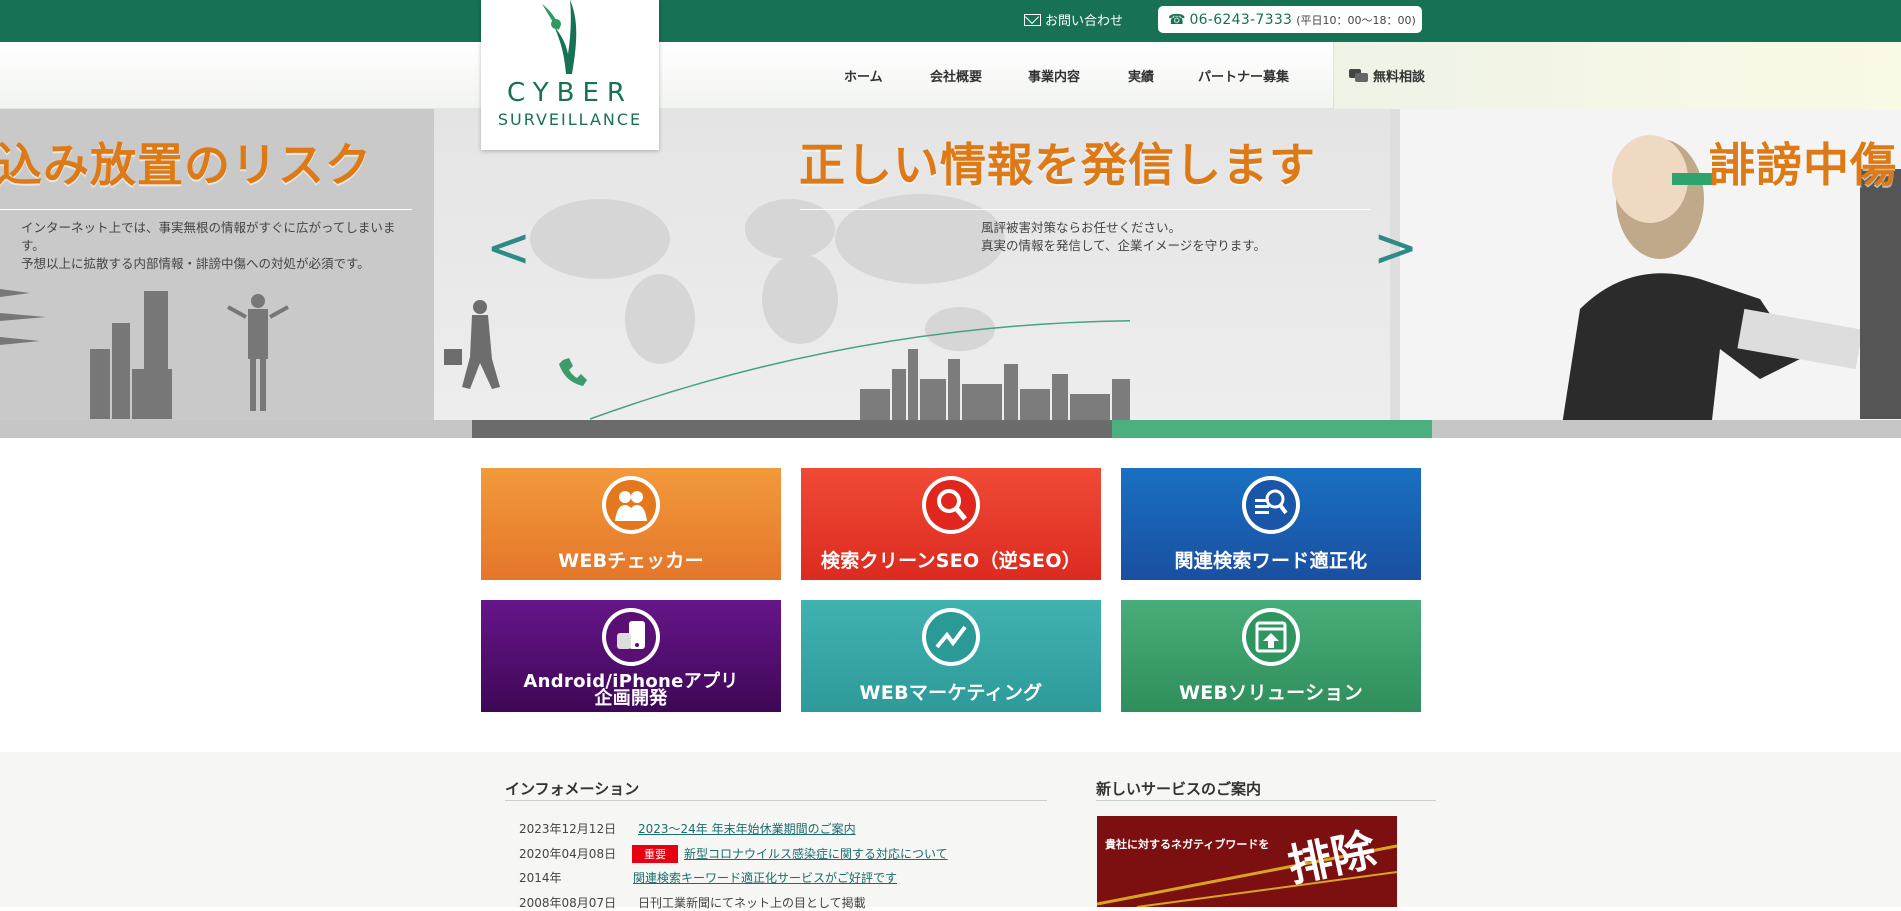 Image resolution: width=1901 pixels, height=911 pixels. I want to click on top-bar: お問い合わせ ☎ 06-6243-7333 (平日10：00〜18：00), so click(950, 21).